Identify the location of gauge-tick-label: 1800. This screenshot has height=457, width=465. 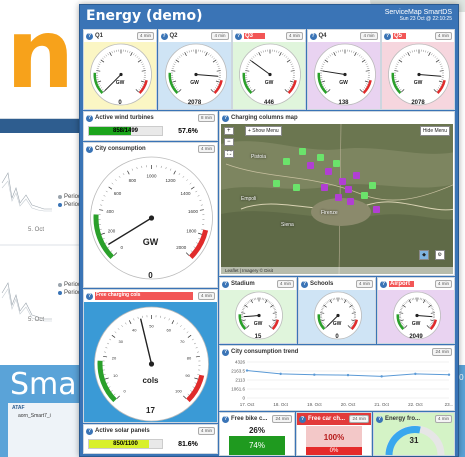
(191, 230).